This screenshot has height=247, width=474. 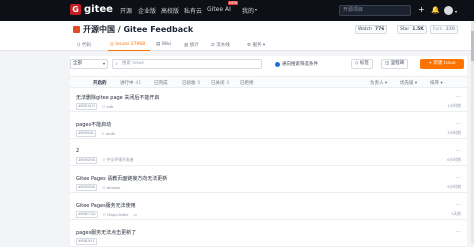 I want to click on advanced-filter-toggle: 通向搜索筛选条件, so click(x=296, y=64).